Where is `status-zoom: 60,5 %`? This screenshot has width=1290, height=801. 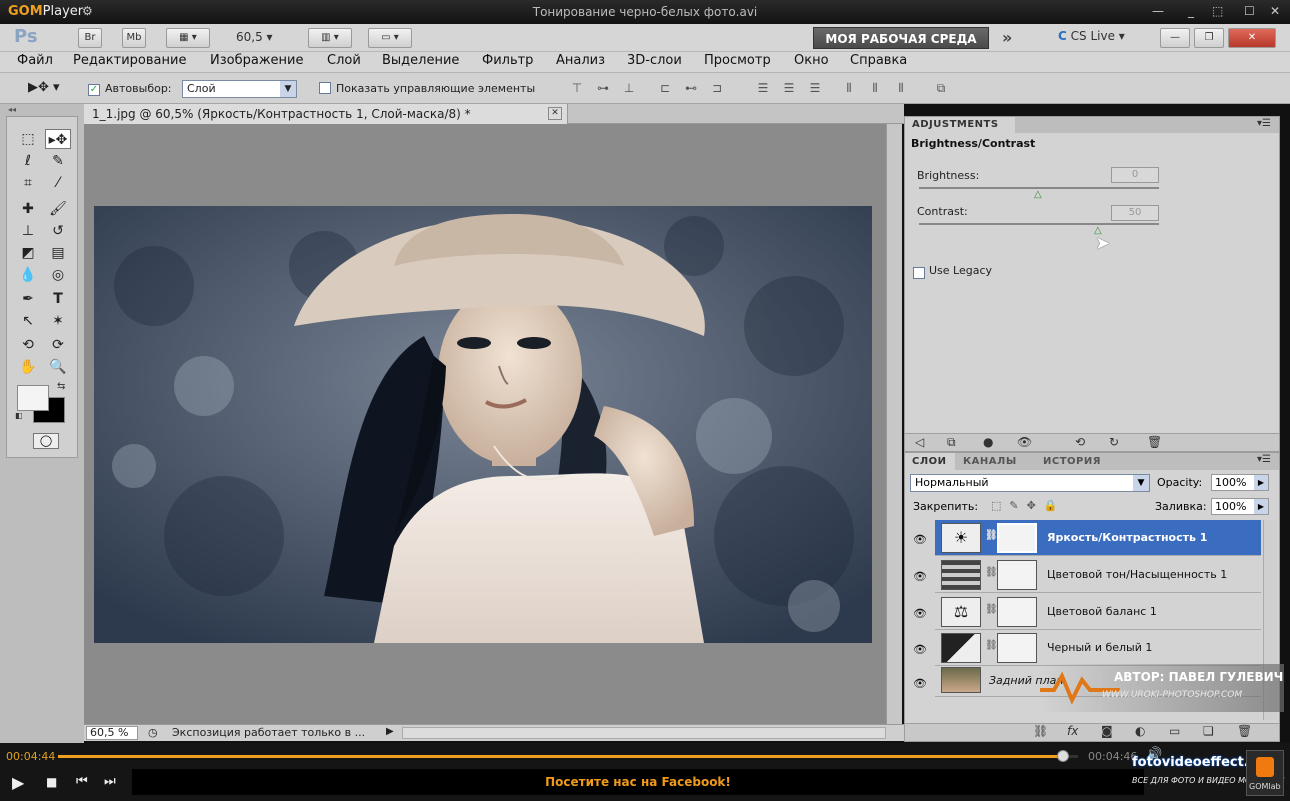
status-zoom: 60,5 % is located at coordinates (112, 733).